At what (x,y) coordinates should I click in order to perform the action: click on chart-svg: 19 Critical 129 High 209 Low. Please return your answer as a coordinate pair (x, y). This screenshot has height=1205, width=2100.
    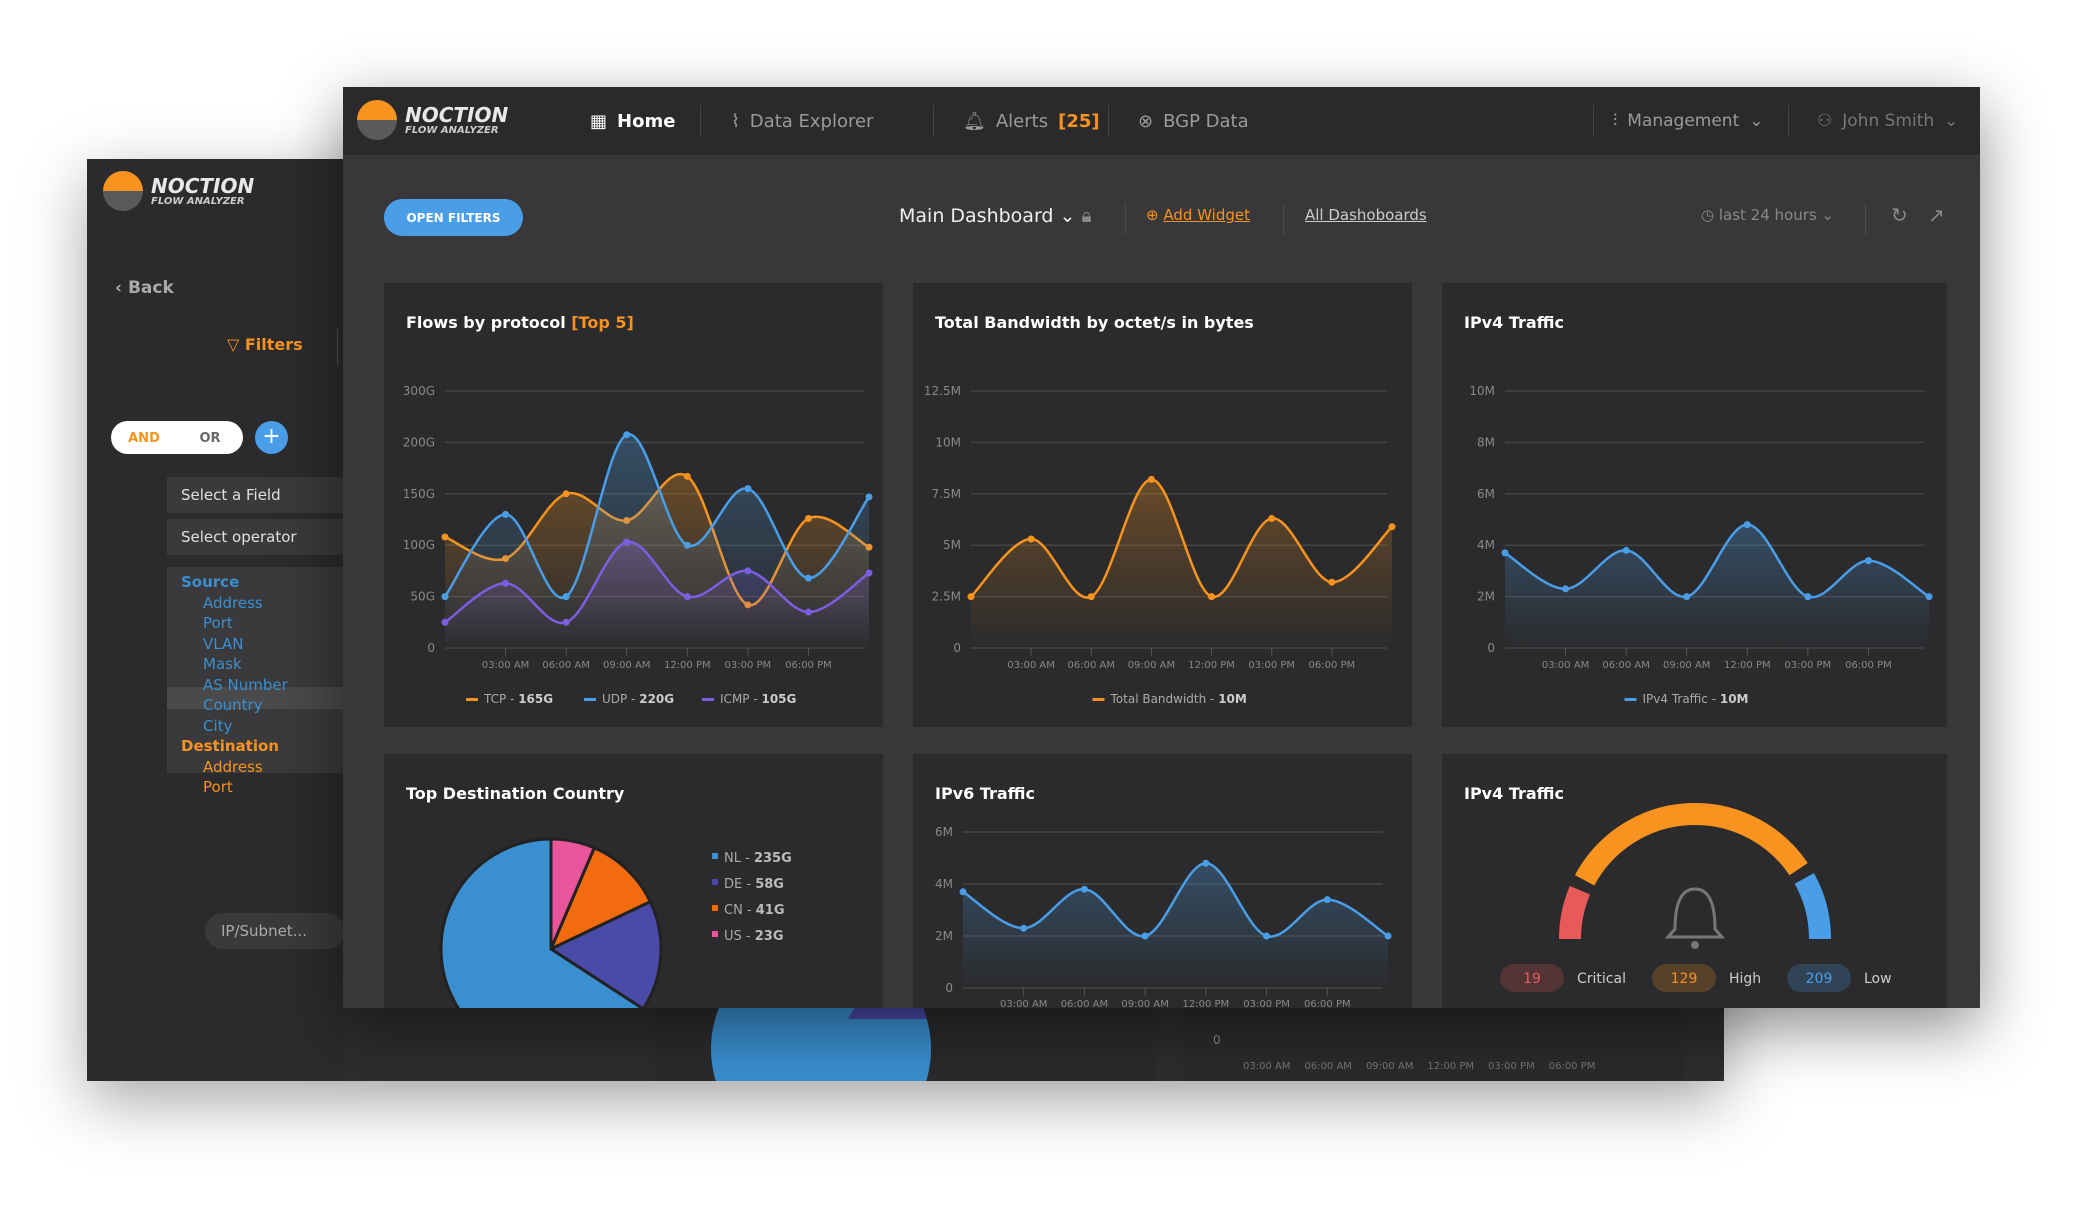
    Looking at the image, I should click on (1696, 897).